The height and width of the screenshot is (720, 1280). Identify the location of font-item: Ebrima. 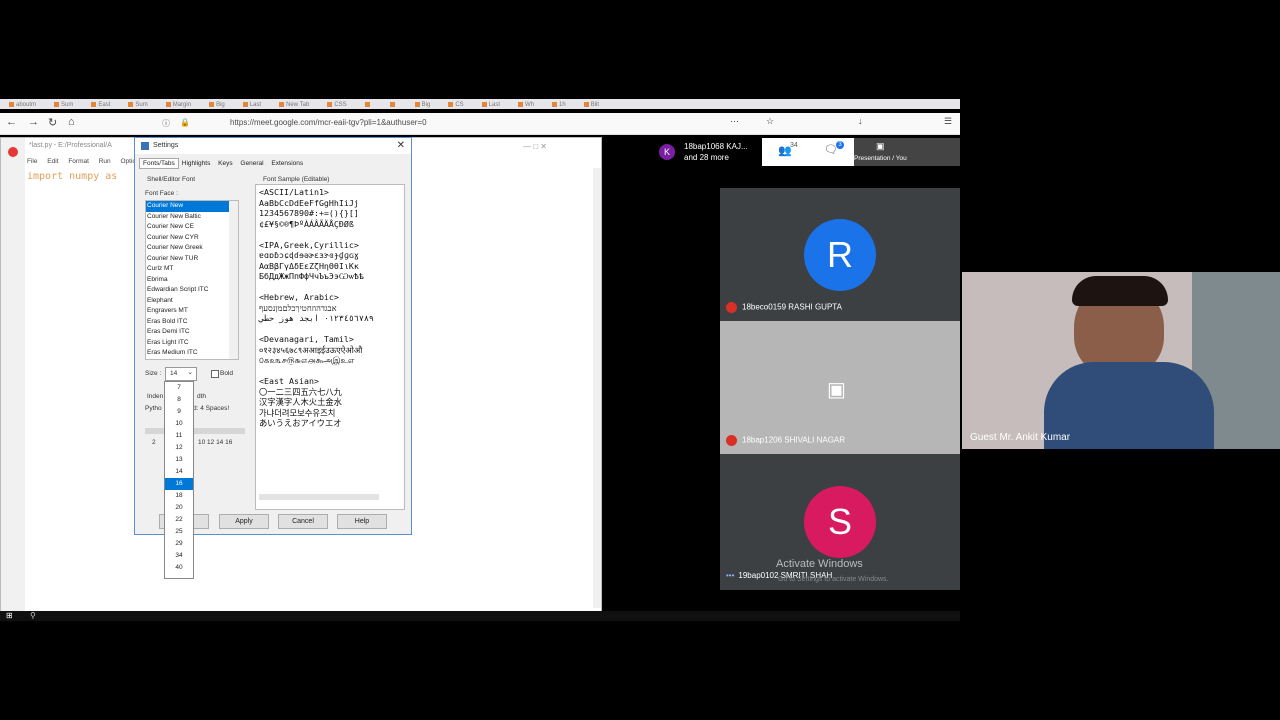
(192, 280).